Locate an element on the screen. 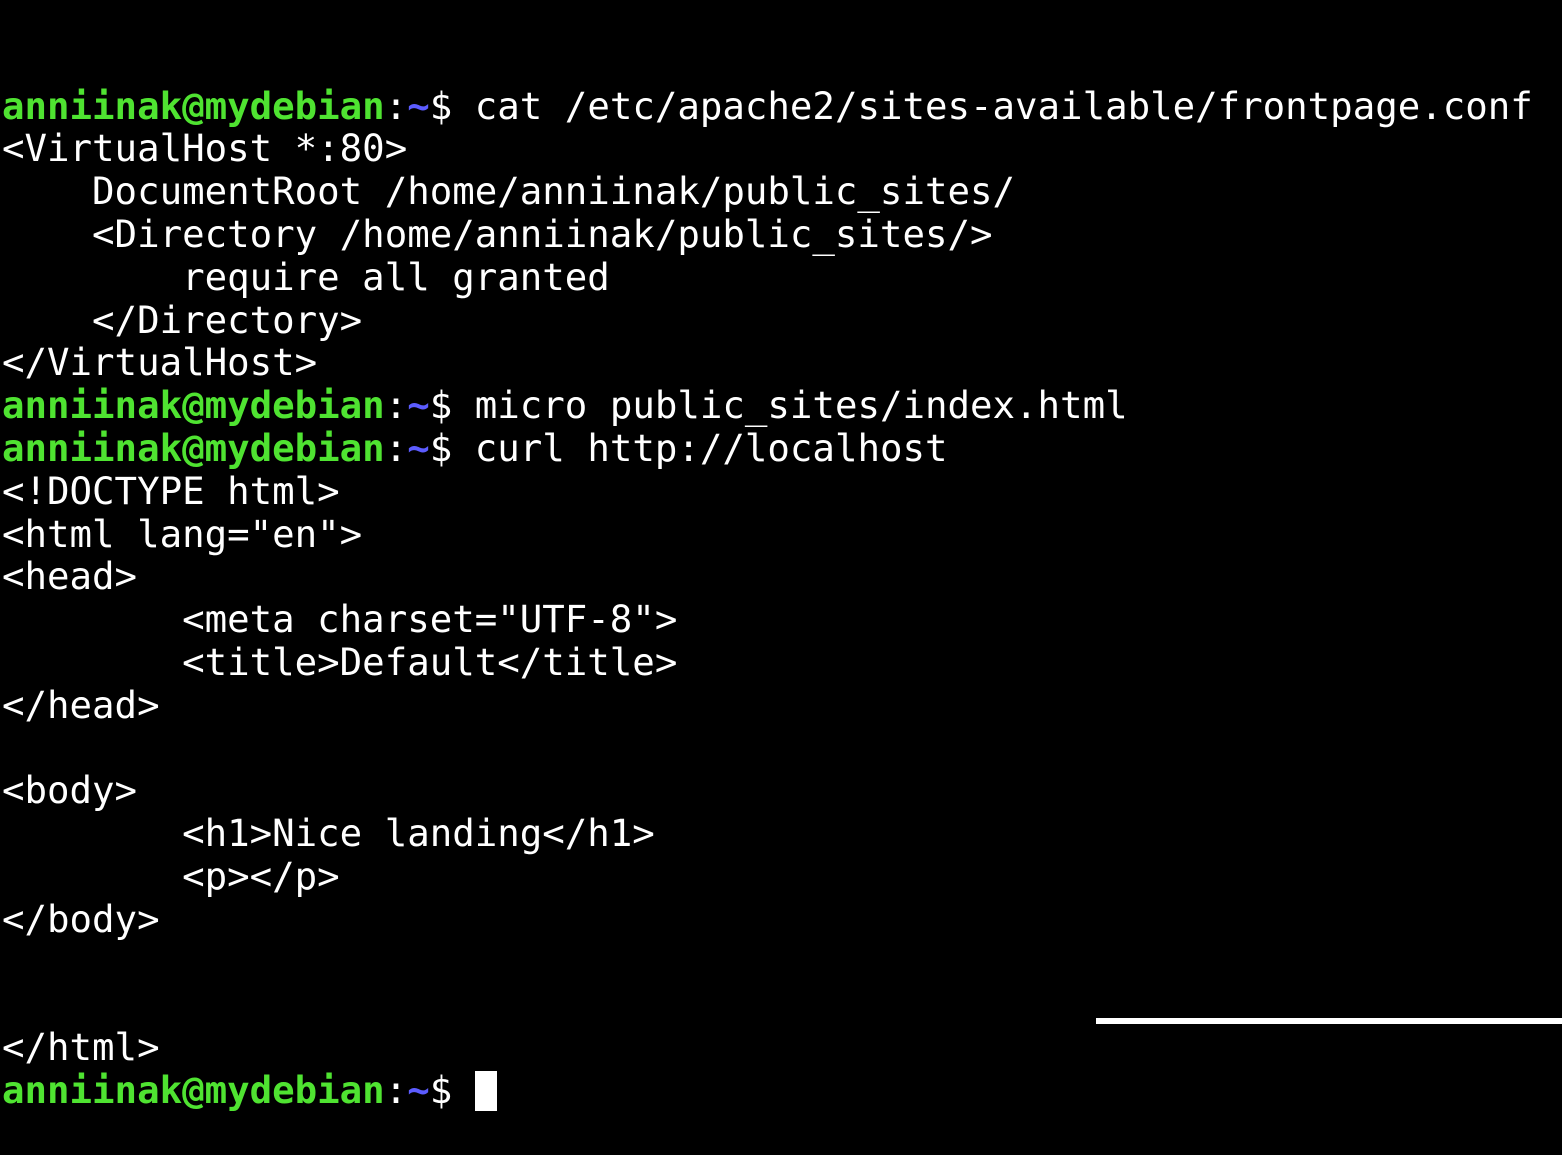 The height and width of the screenshot is (1155, 1562). output-line: </body> is located at coordinates (81, 918).